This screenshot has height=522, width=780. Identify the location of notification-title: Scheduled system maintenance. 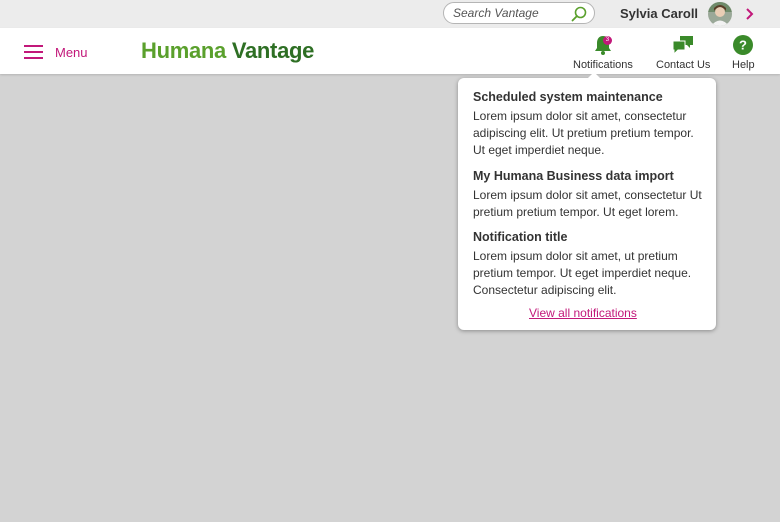
(568, 97).